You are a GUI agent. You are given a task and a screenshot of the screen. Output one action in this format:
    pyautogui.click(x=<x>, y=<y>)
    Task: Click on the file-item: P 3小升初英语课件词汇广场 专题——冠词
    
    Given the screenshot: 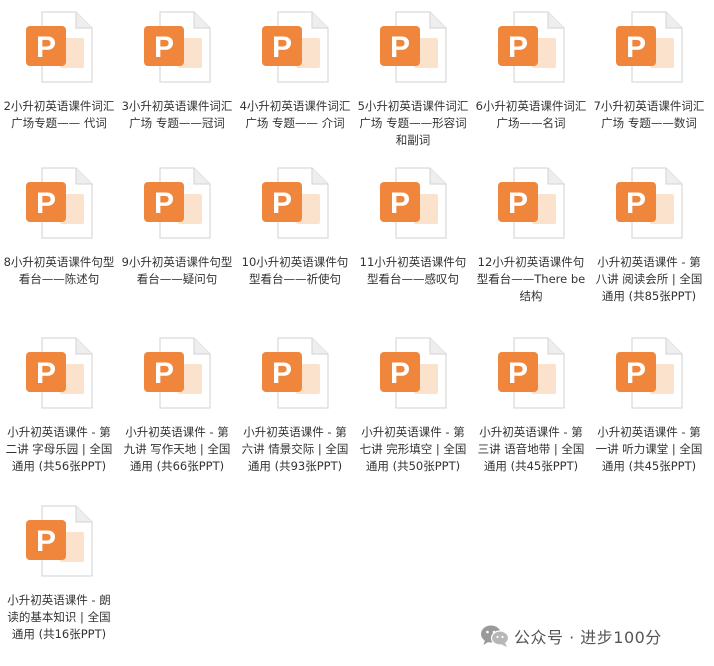 What is the action you would take?
    pyautogui.click(x=177, y=70)
    